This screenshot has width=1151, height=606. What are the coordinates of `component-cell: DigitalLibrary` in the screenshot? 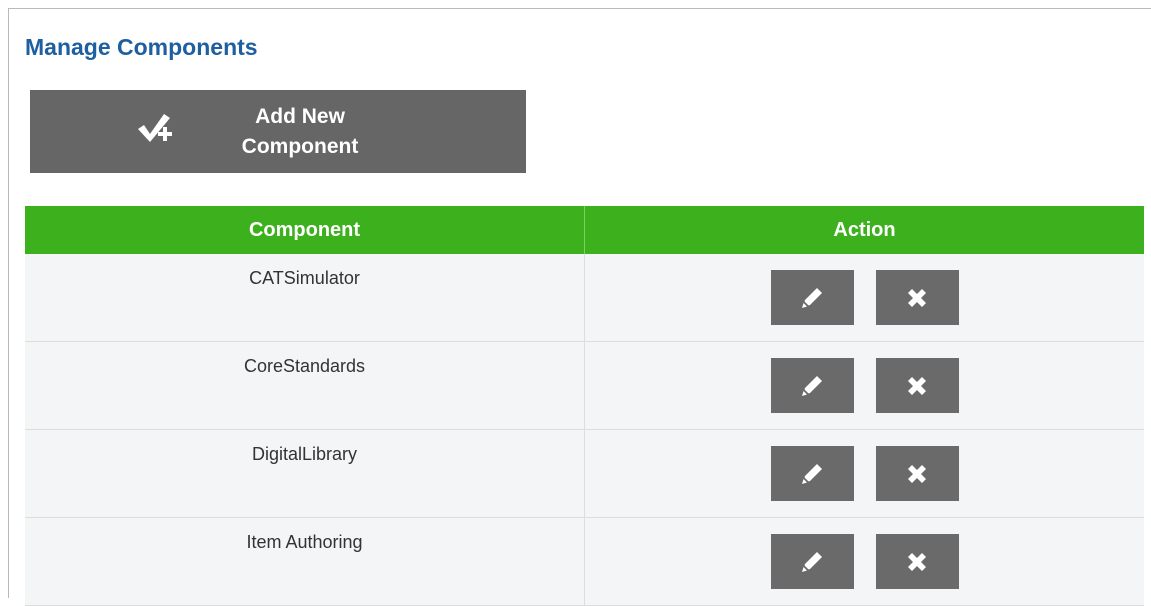 It's located at (305, 473).